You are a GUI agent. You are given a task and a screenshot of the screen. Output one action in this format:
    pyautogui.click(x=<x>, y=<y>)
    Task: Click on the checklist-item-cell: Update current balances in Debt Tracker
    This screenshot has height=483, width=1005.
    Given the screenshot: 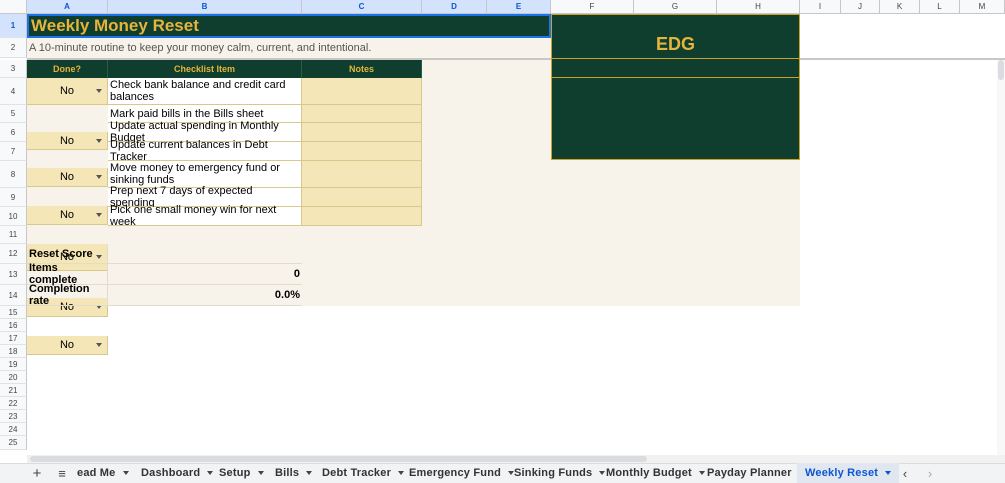 What is the action you would take?
    pyautogui.click(x=205, y=151)
    